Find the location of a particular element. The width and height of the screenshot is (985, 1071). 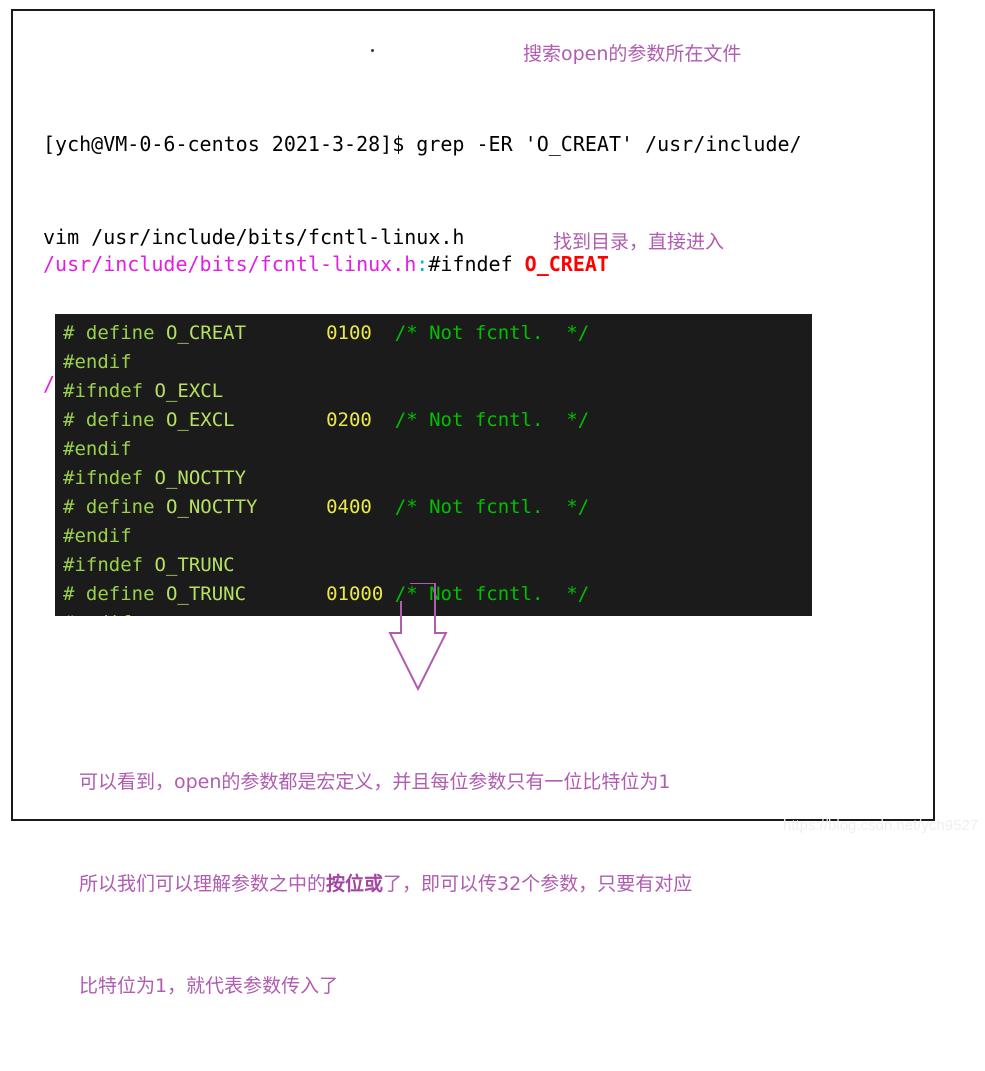

explanation-line-2-part-c: 了，即可以传32个参数，只要有对应 is located at coordinates (538, 884).